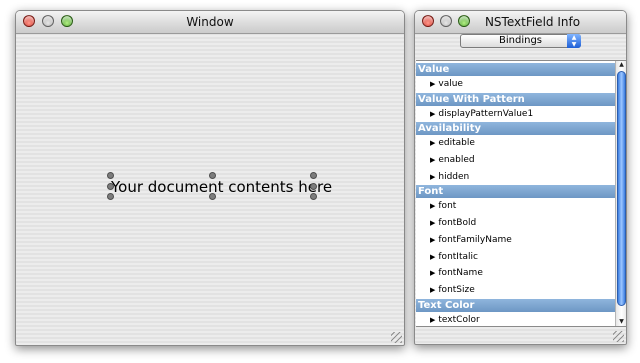 This screenshot has width=640, height=363. I want to click on selection-handle-bottom-middle, so click(212, 196).